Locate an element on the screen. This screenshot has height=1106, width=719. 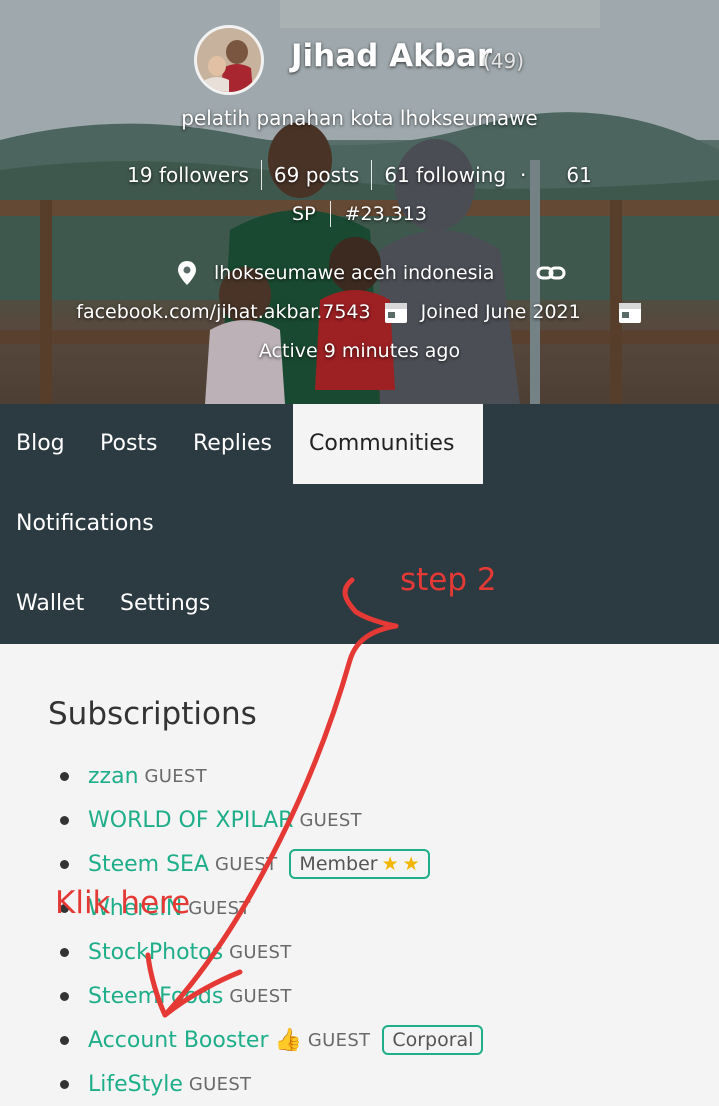
profile-name: Jihad Akbar is located at coordinates (392, 56).